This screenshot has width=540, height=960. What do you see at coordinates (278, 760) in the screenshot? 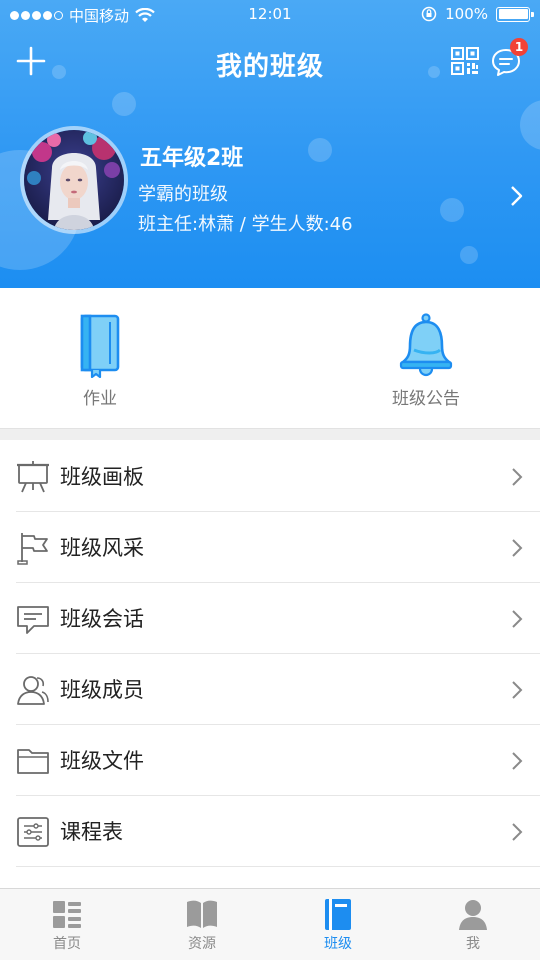
I see `menu-item-class-files: 班级文件` at bounding box center [278, 760].